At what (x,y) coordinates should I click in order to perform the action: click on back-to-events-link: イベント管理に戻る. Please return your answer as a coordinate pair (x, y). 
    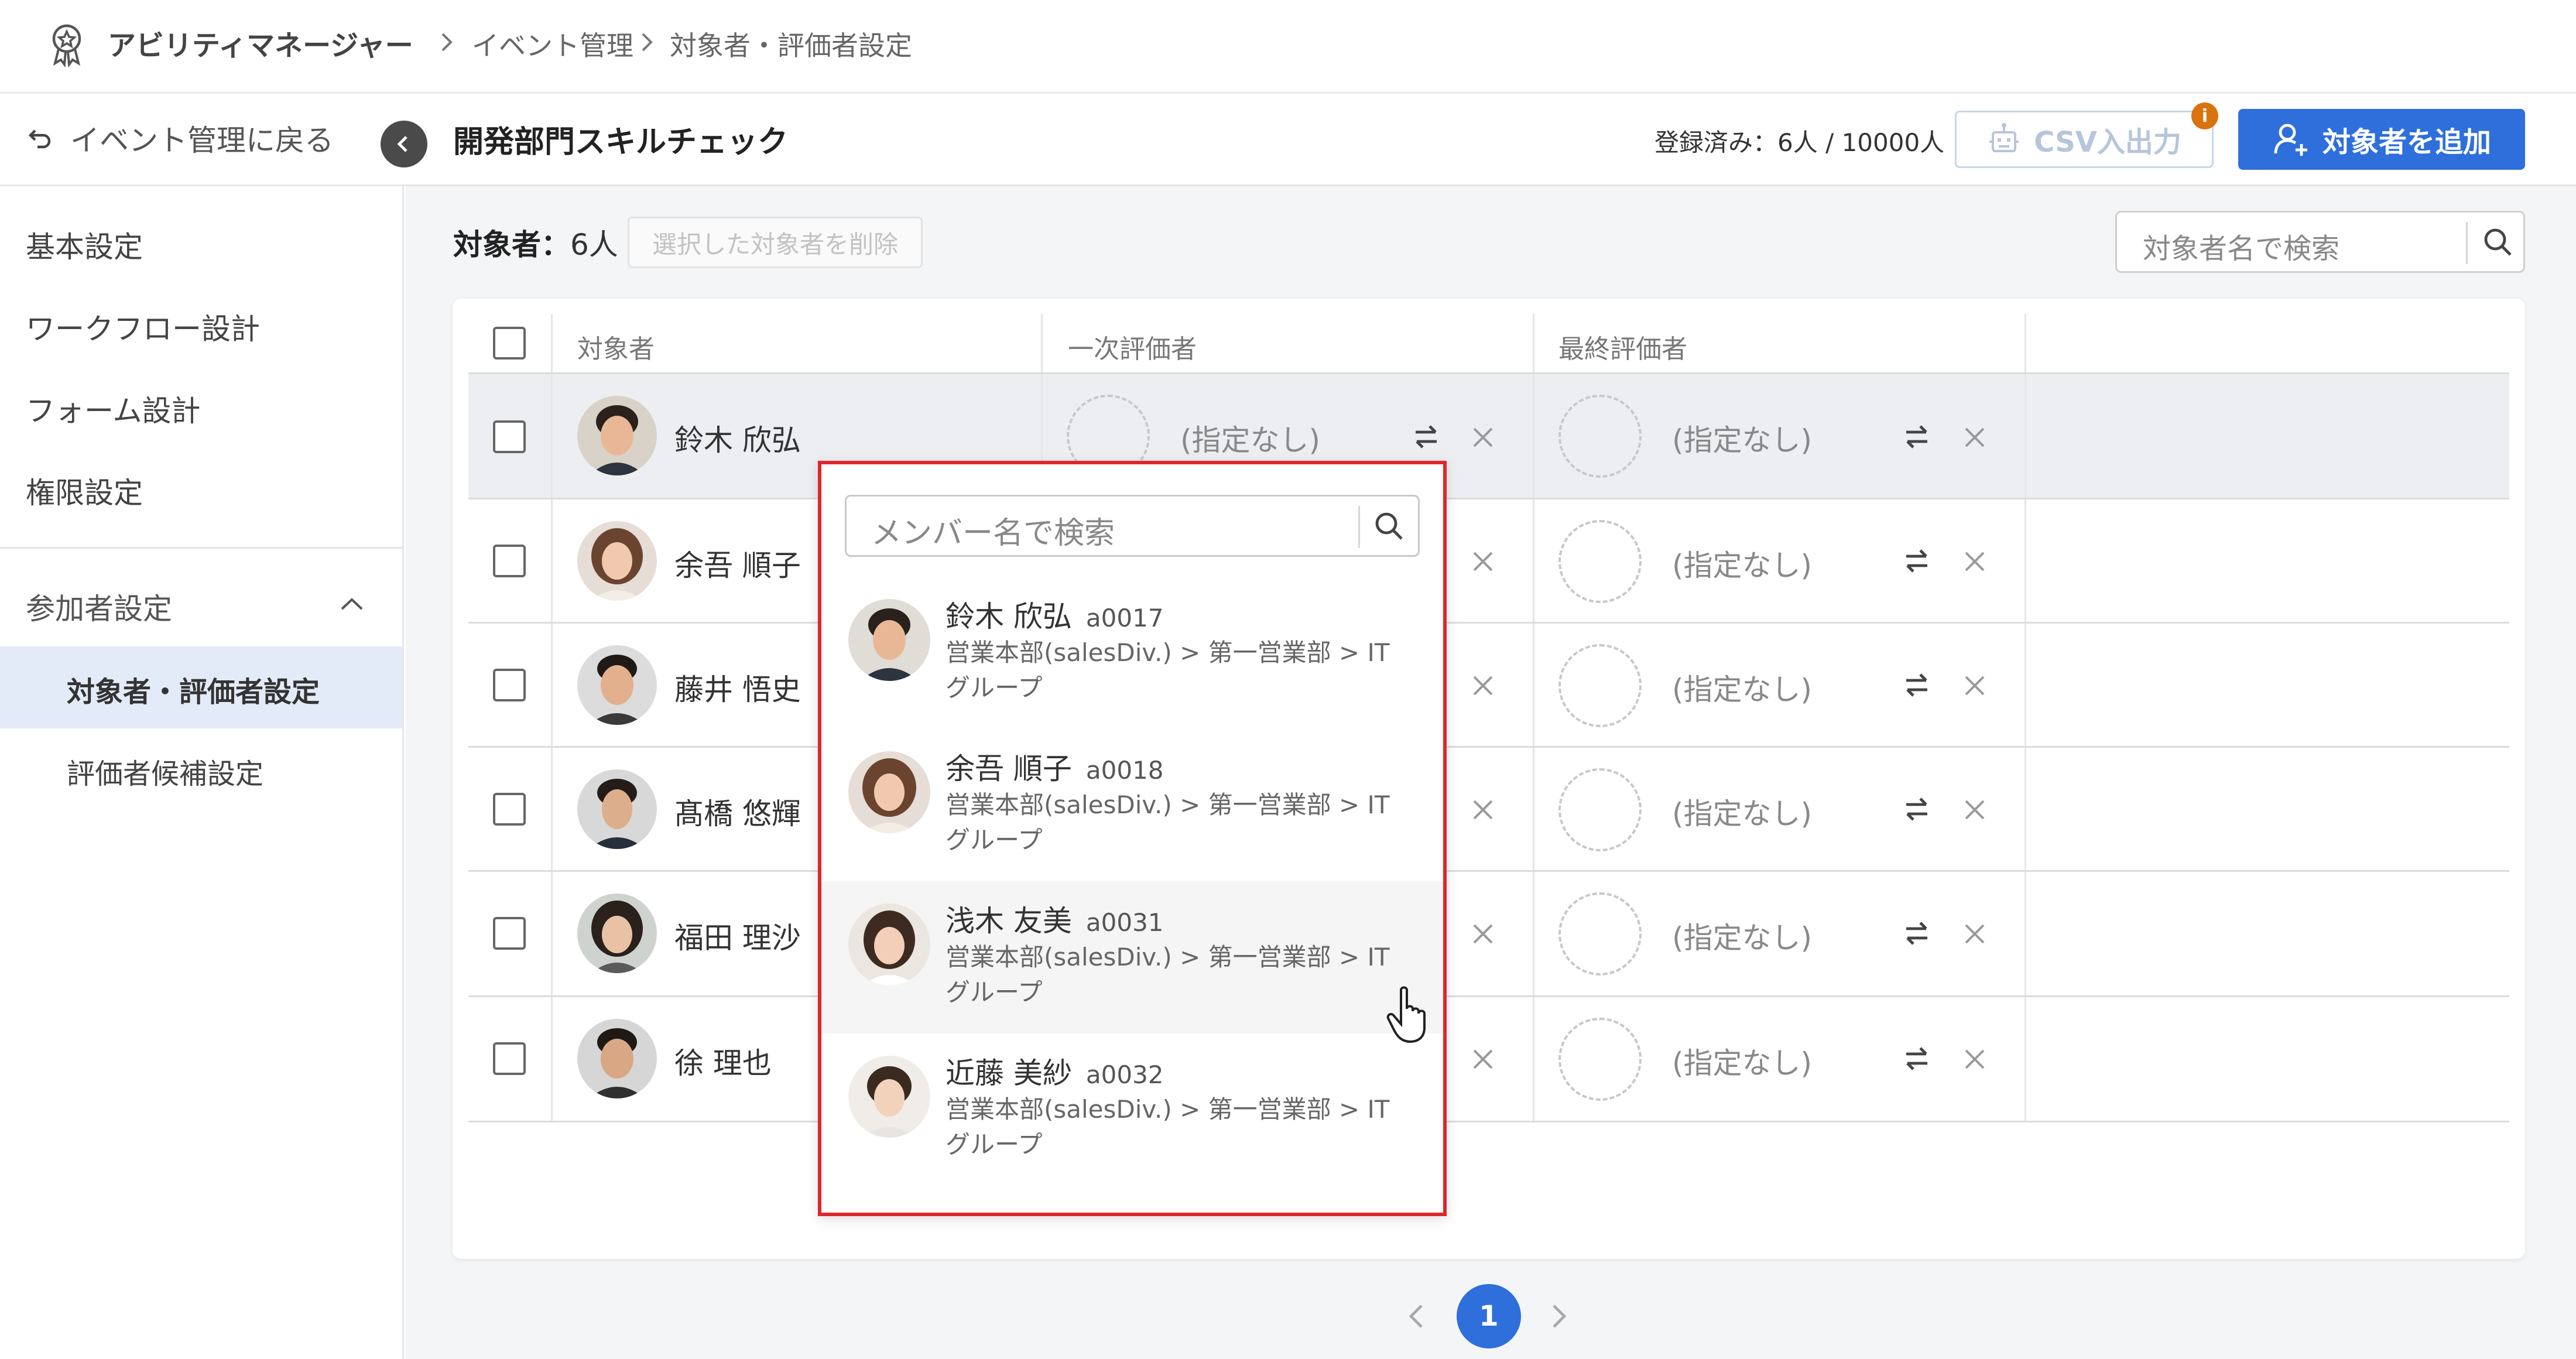
    Looking at the image, I should click on (180, 138).